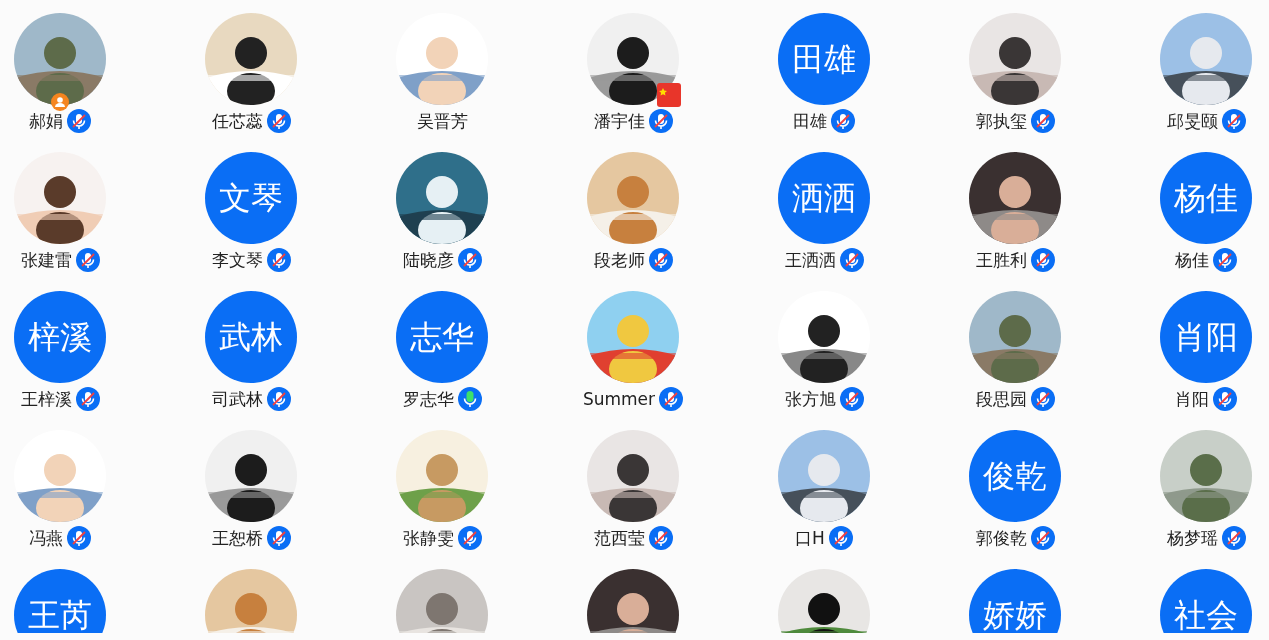  What do you see at coordinates (1192, 121) in the screenshot?
I see `member-name: 邱旻颐` at bounding box center [1192, 121].